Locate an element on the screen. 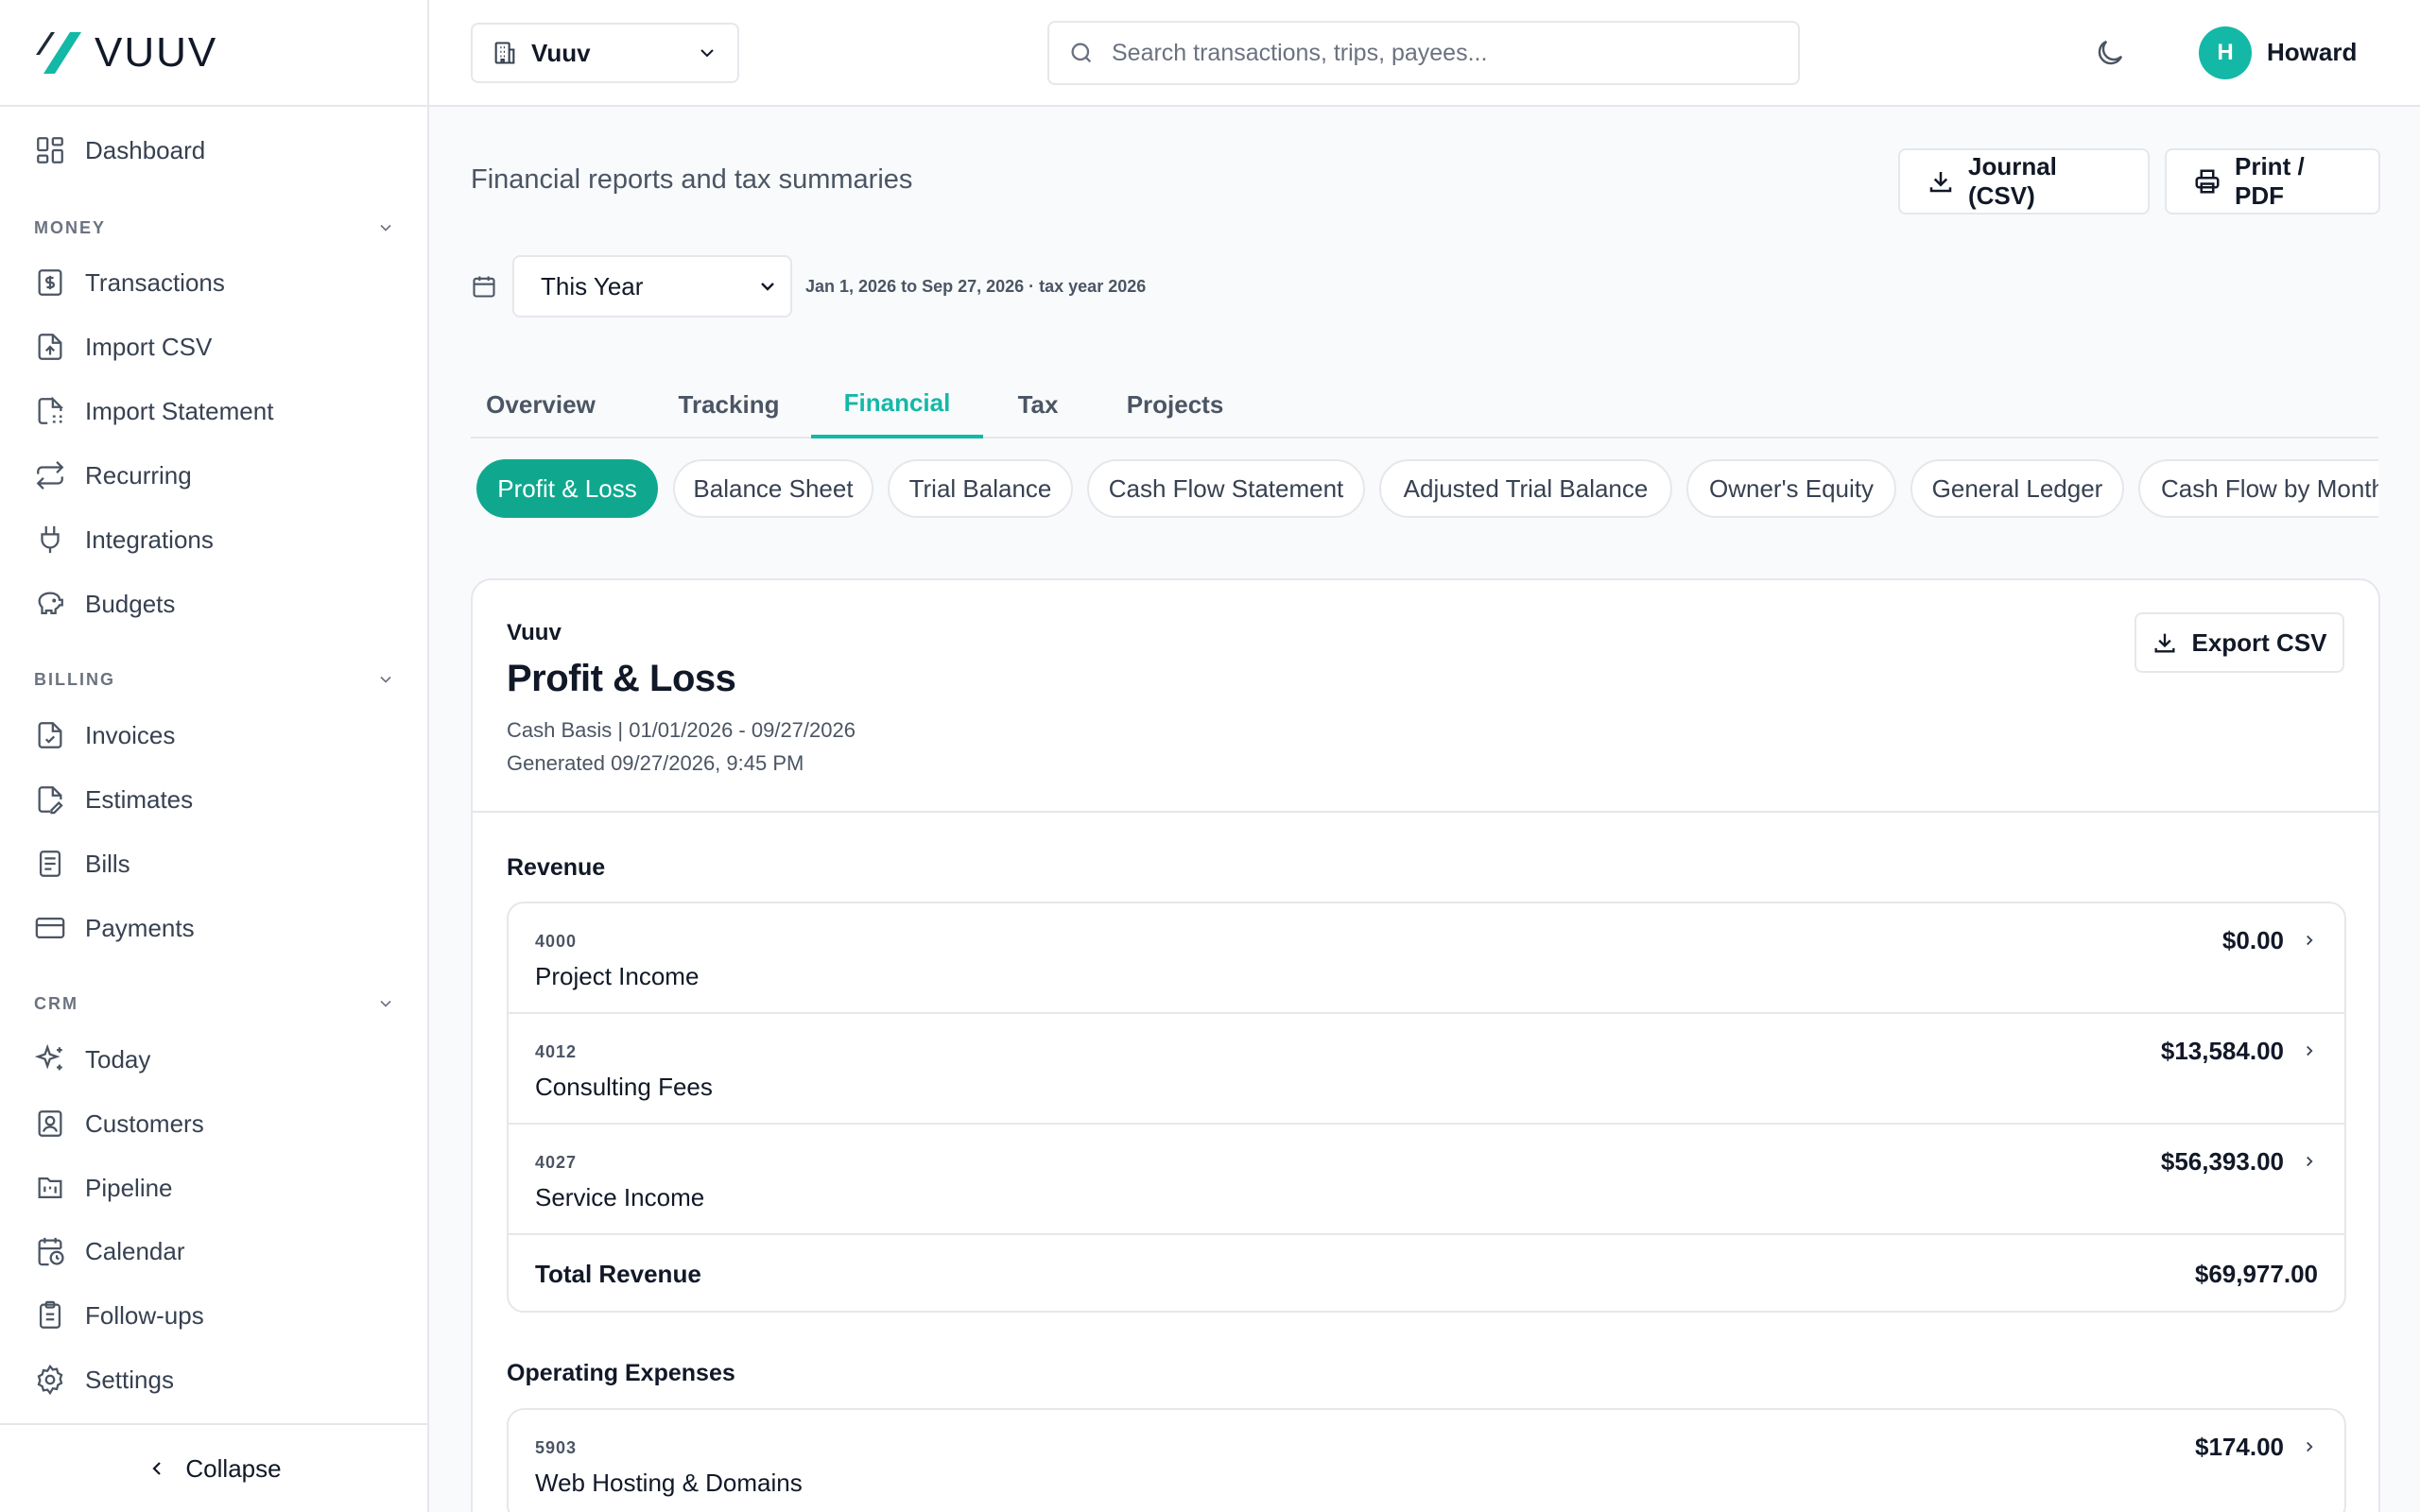 The width and height of the screenshot is (2420, 1512). sidebar-section-billing: BILLING is located at coordinates (214, 679).